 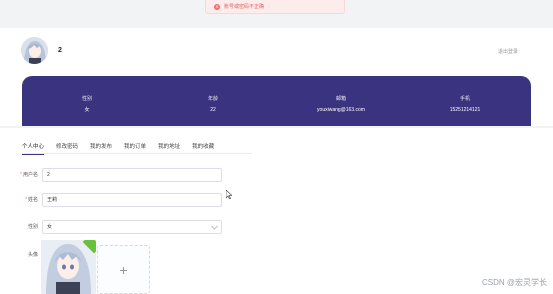 I want to click on toast-shadow, so click(x=232, y=17).